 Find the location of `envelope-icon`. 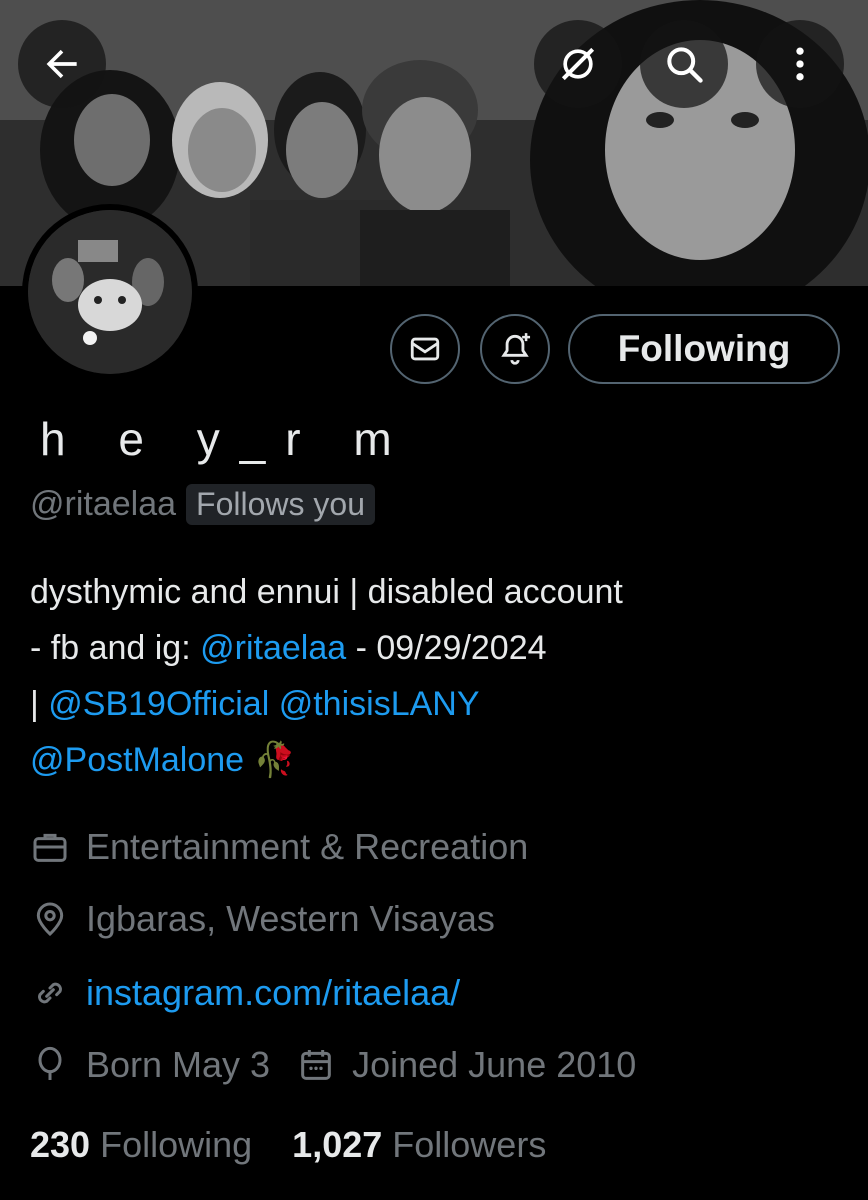

envelope-icon is located at coordinates (425, 349).